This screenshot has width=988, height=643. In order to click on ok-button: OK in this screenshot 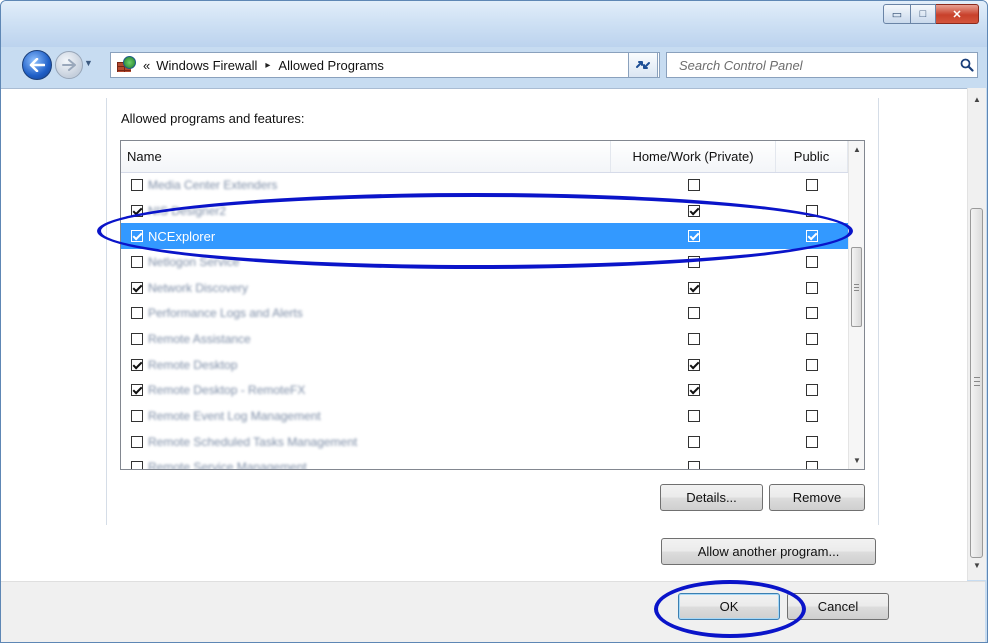, I will do `click(729, 606)`.